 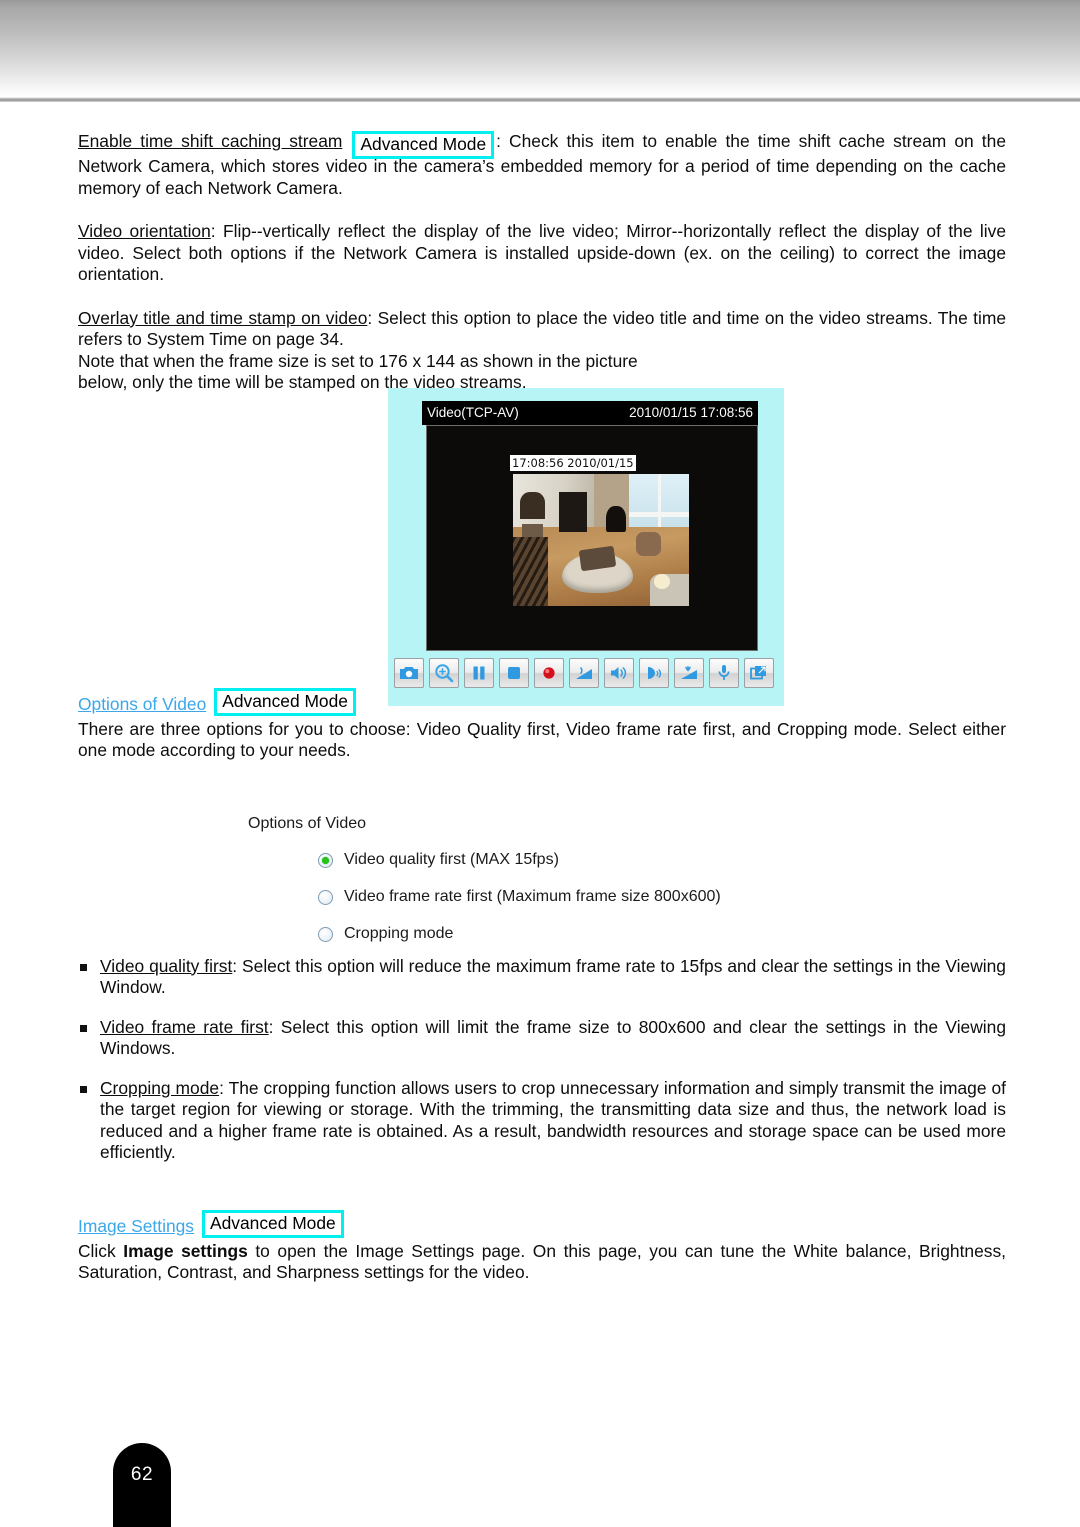 I want to click on heading-image-settings-row: Image Settings Advanced Mode, so click(x=542, y=1223).